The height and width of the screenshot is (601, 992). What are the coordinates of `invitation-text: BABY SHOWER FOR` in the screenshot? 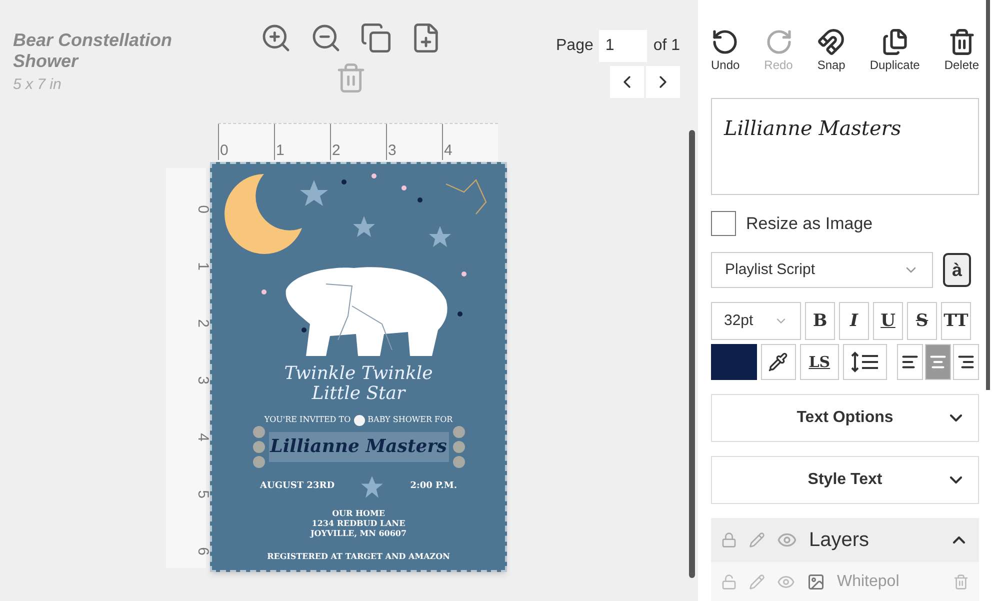 It's located at (410, 420).